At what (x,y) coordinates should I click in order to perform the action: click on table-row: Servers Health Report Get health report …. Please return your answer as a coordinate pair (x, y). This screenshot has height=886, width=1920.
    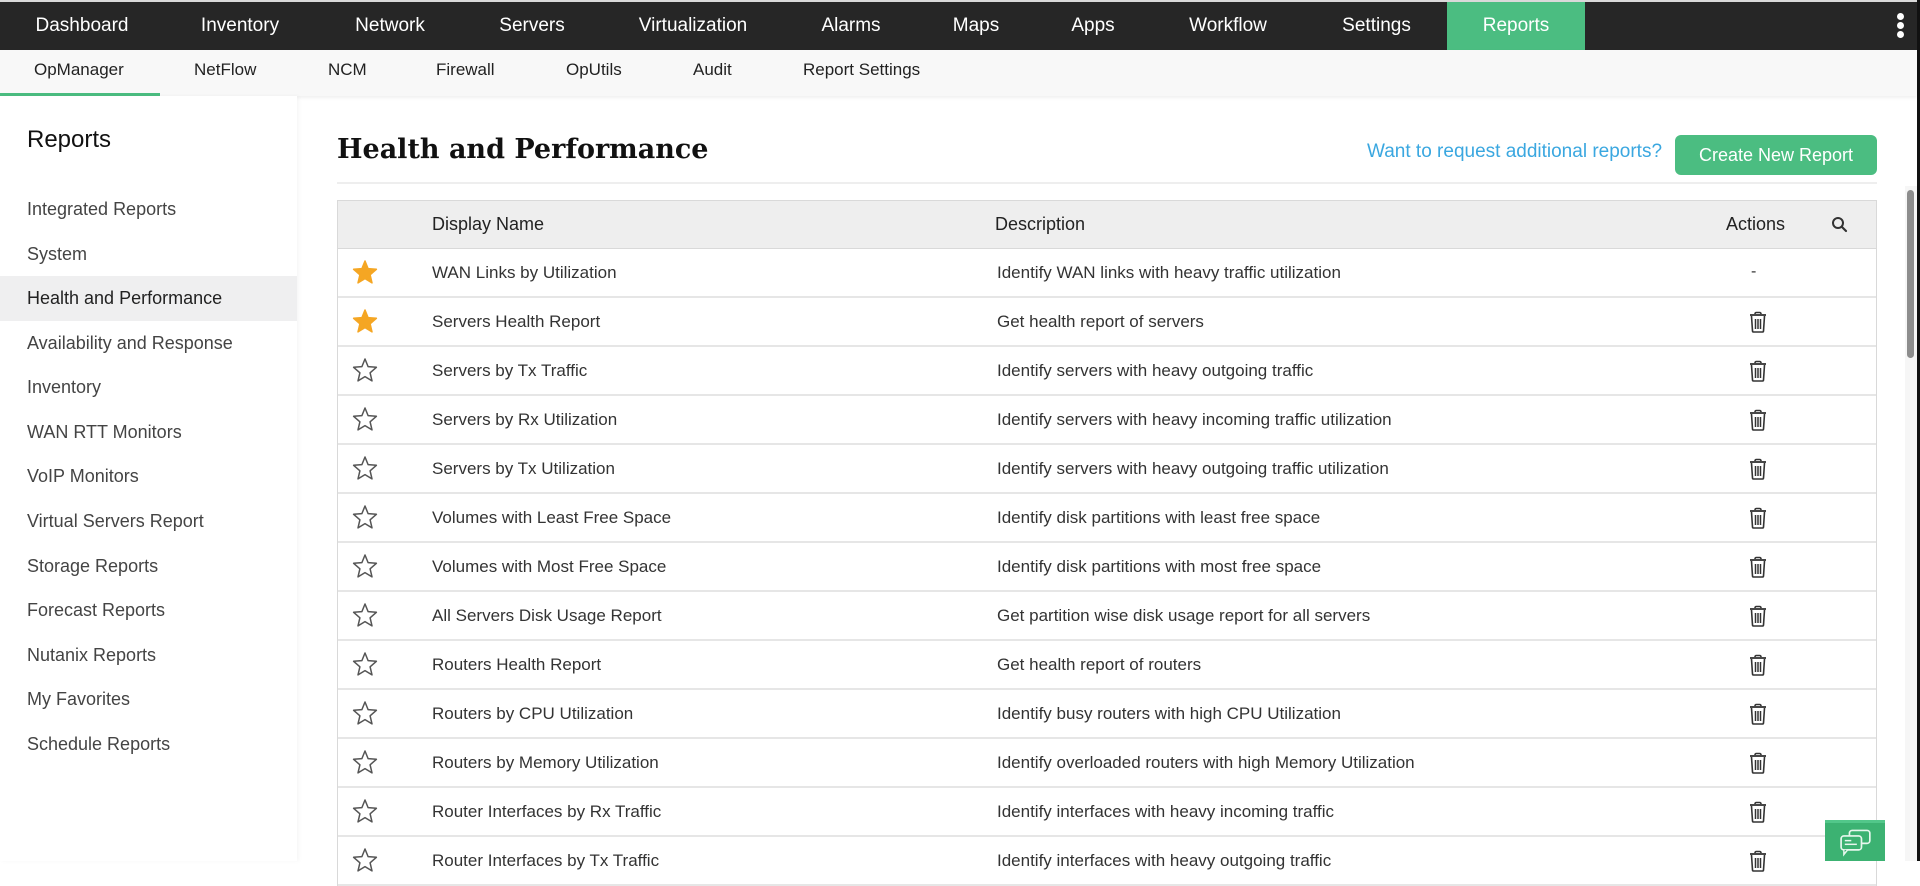
    Looking at the image, I should click on (1107, 322).